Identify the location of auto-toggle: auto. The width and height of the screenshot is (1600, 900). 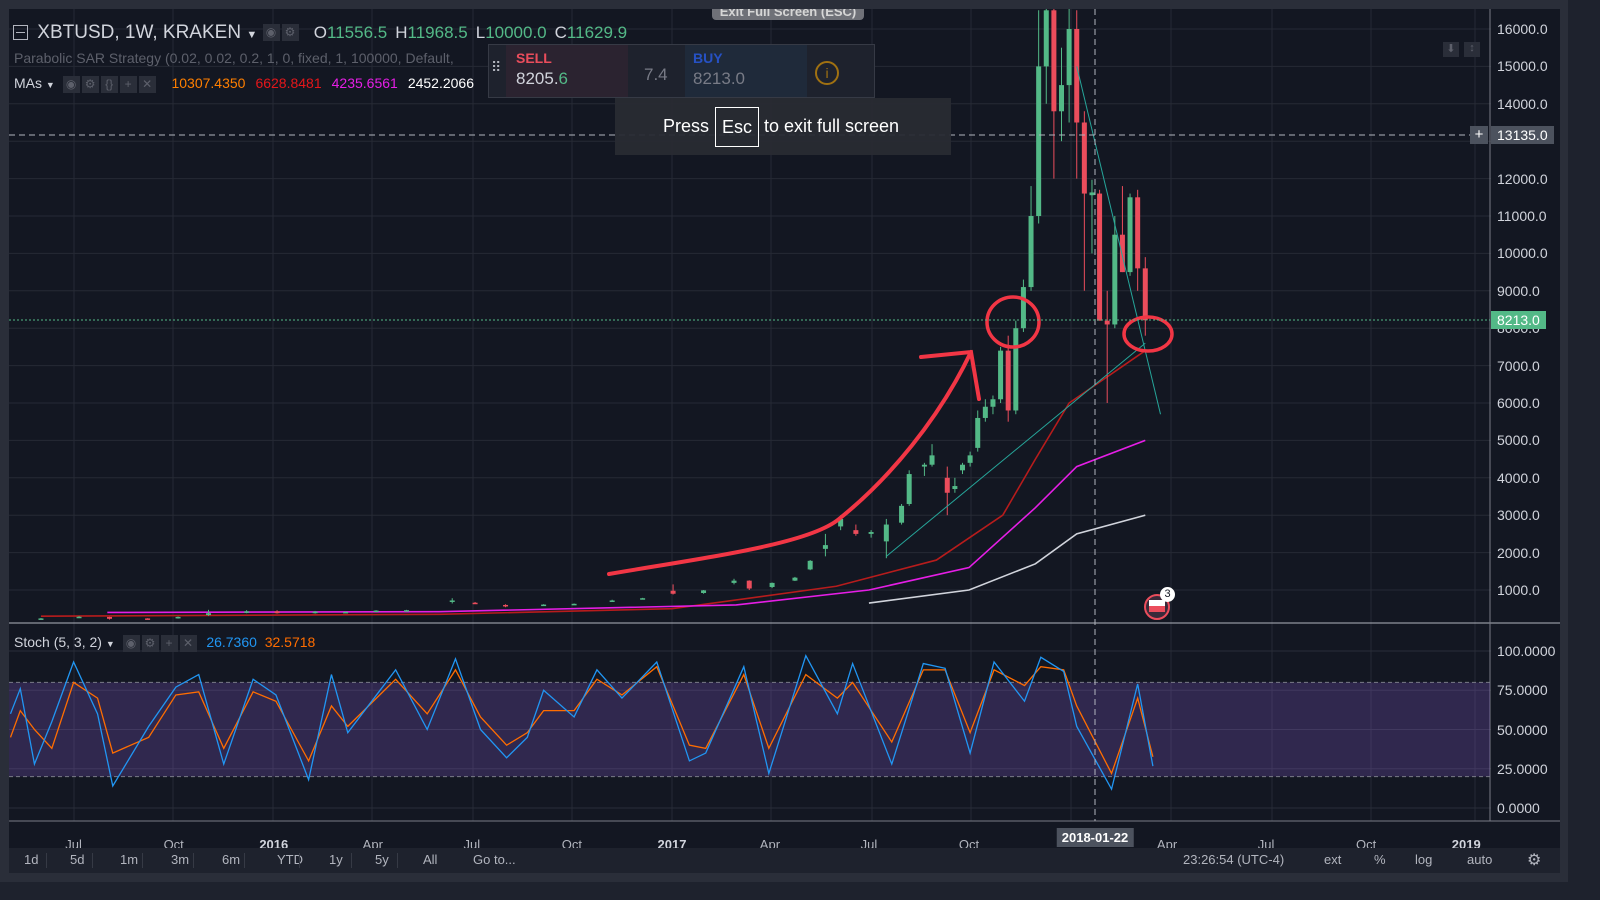
(1479, 859).